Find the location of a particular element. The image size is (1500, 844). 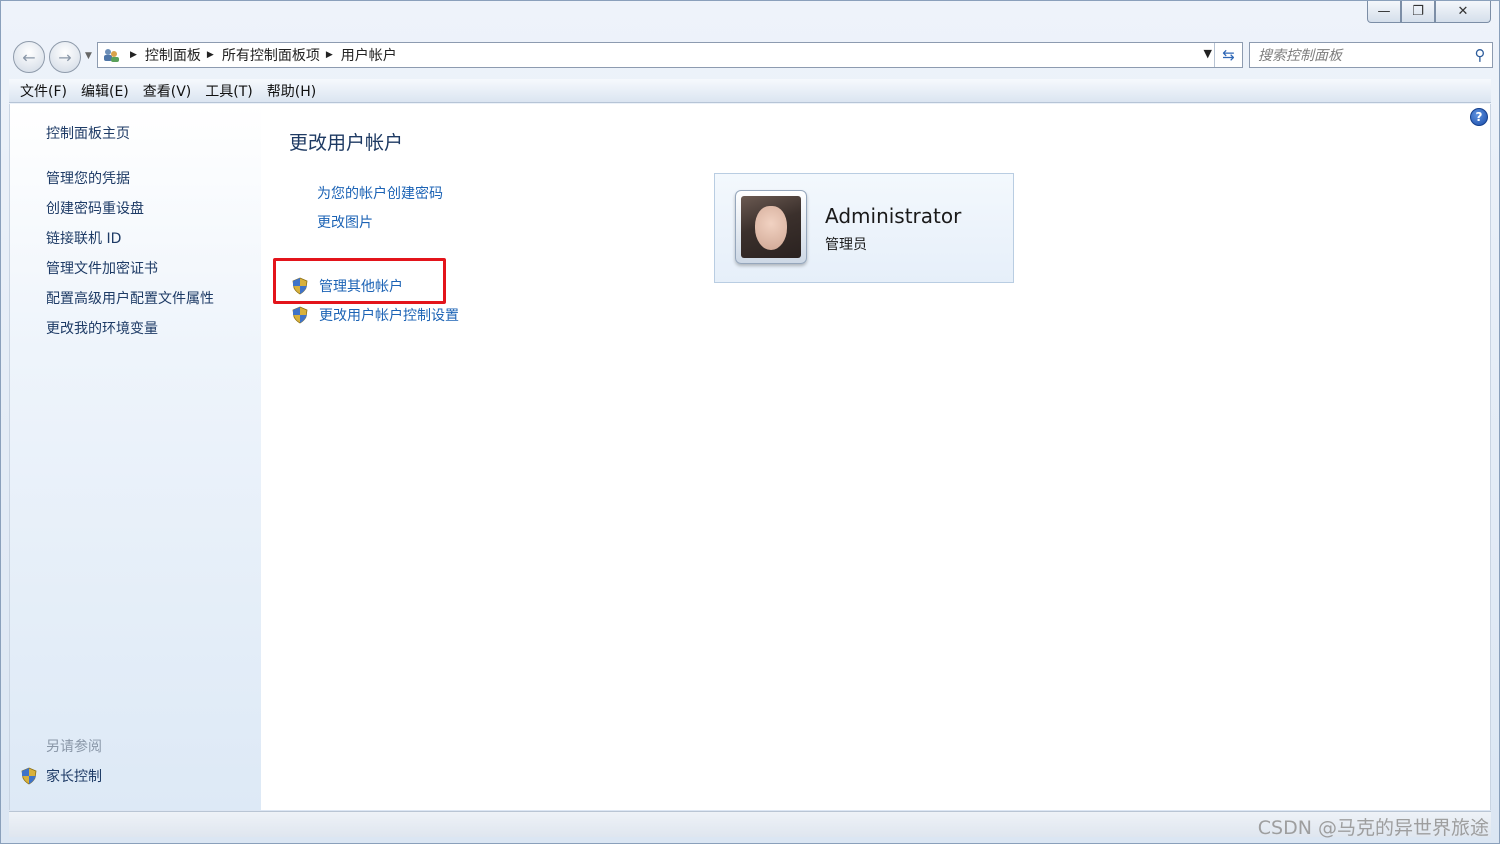

highlight-box is located at coordinates (359, 281).